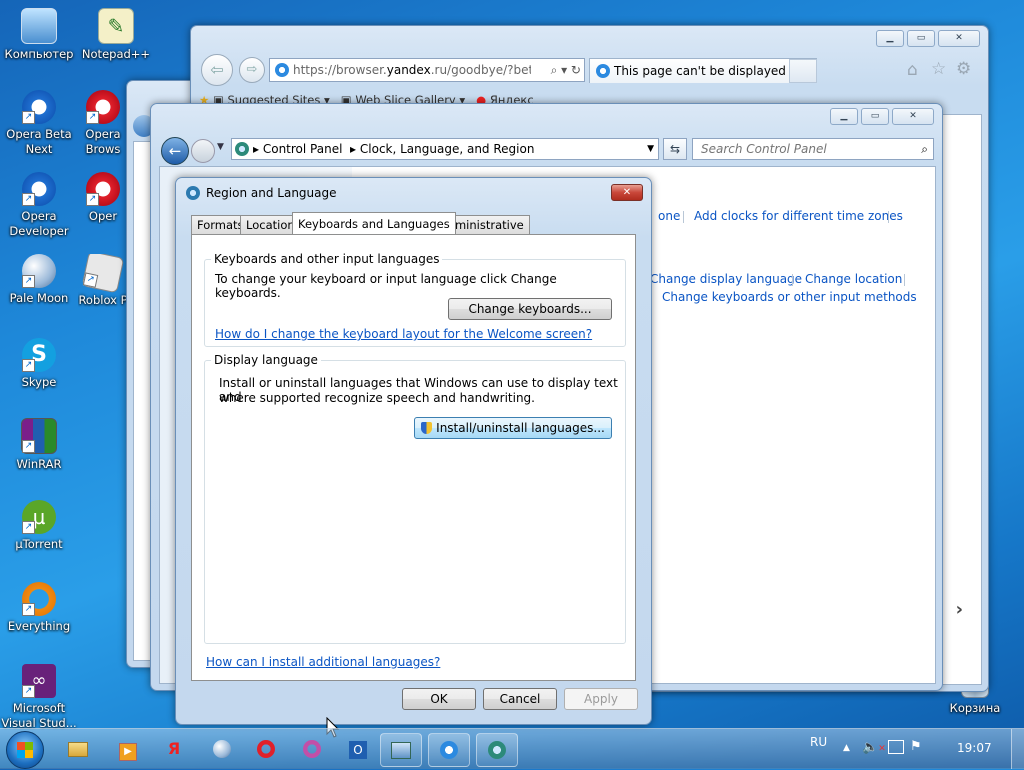 The height and width of the screenshot is (770, 1024). What do you see at coordinates (222, 749) in the screenshot?
I see `taskbar-pale-moon-icon` at bounding box center [222, 749].